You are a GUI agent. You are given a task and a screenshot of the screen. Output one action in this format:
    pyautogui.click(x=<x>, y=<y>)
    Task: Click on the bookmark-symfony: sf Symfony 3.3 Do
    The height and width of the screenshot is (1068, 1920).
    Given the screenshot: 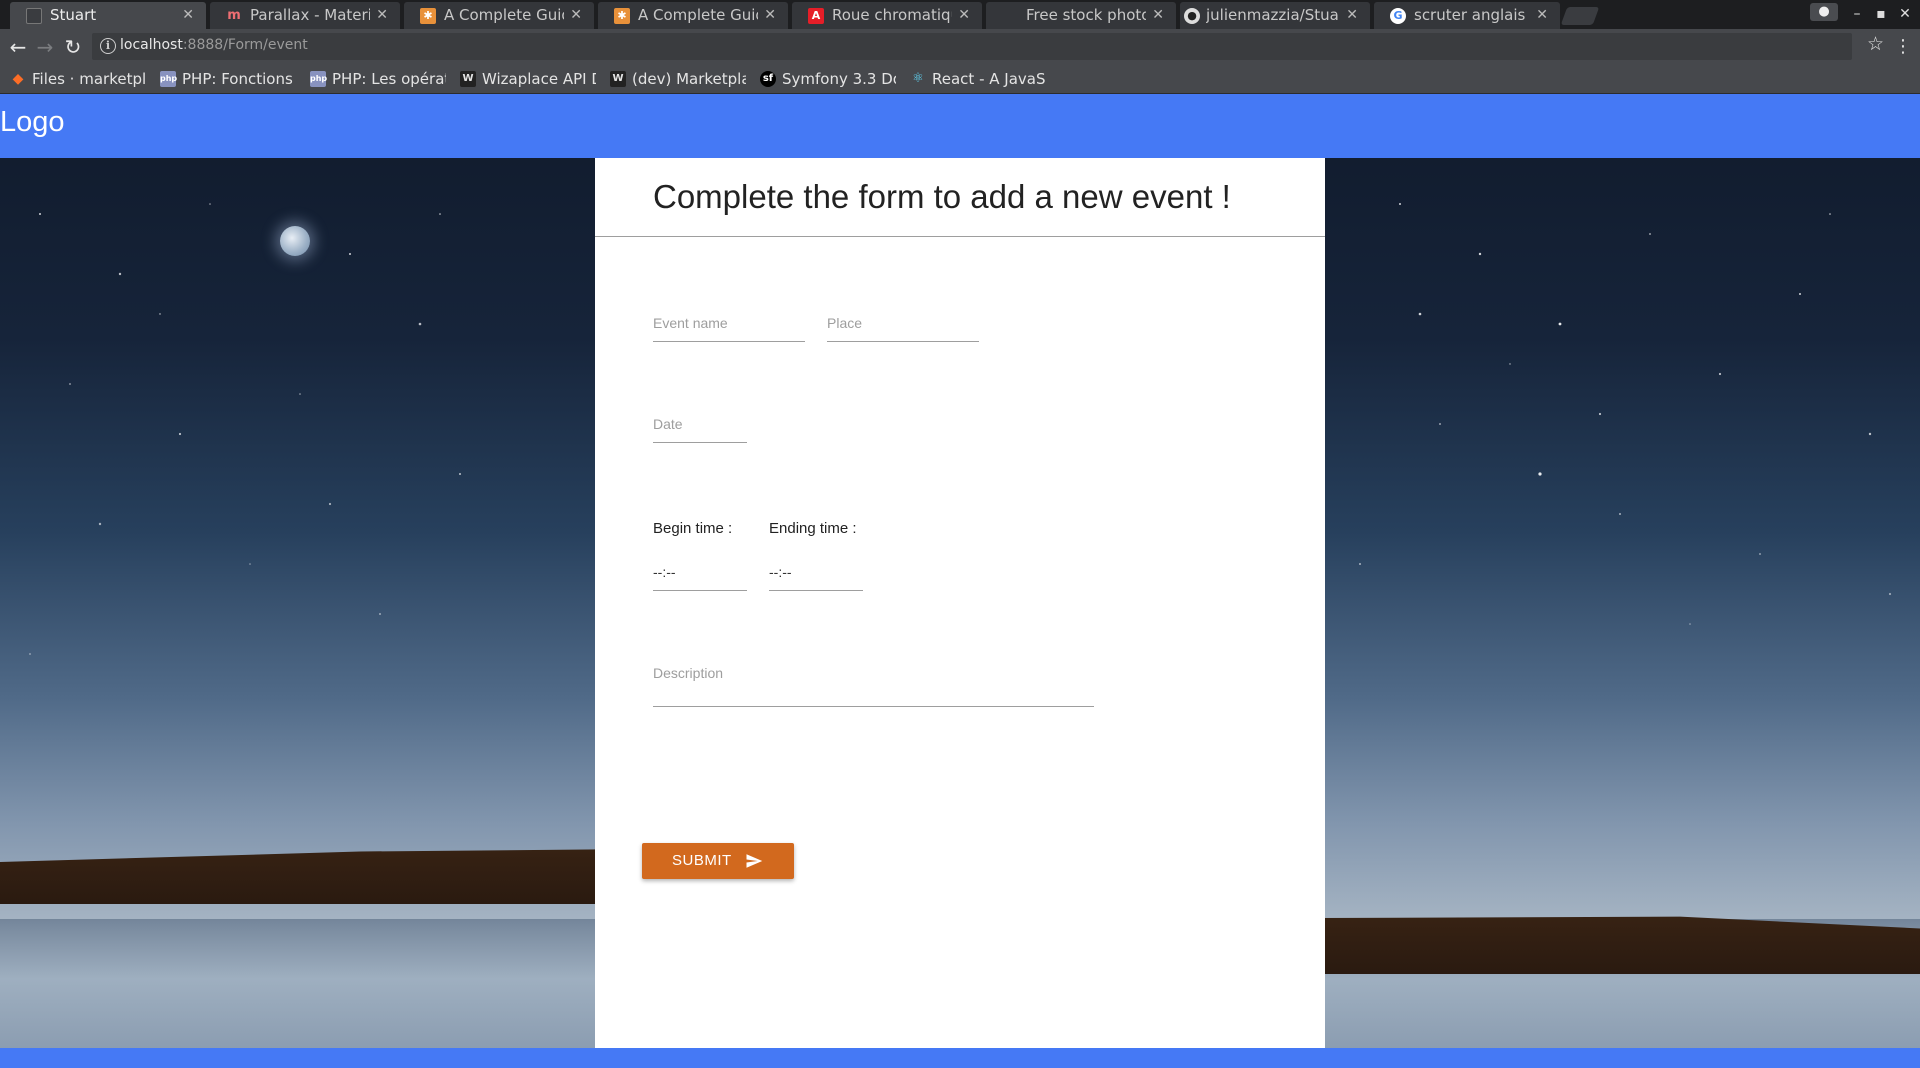 What is the action you would take?
    pyautogui.click(x=828, y=79)
    